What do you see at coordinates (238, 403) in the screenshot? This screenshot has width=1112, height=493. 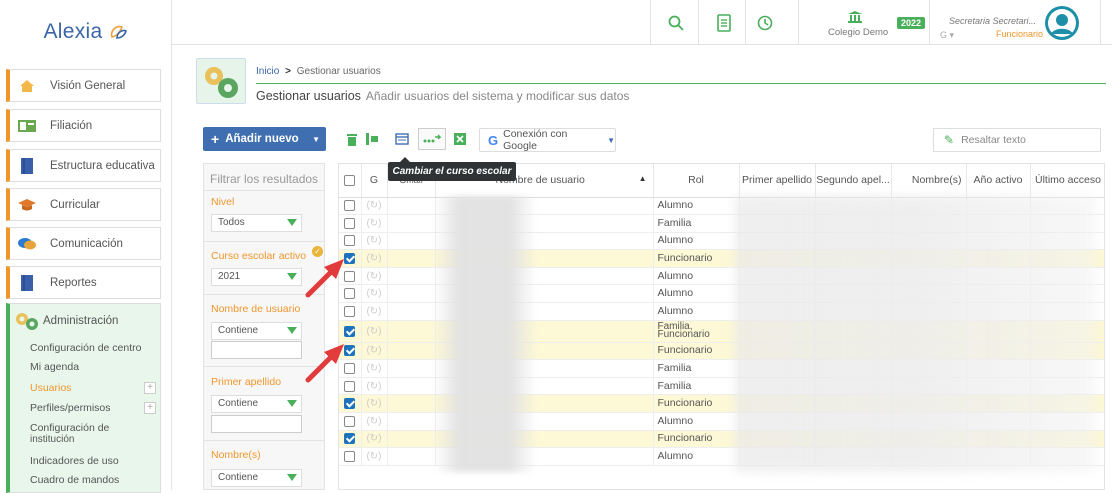 I see `filter-apellido-mode-value: Contiene` at bounding box center [238, 403].